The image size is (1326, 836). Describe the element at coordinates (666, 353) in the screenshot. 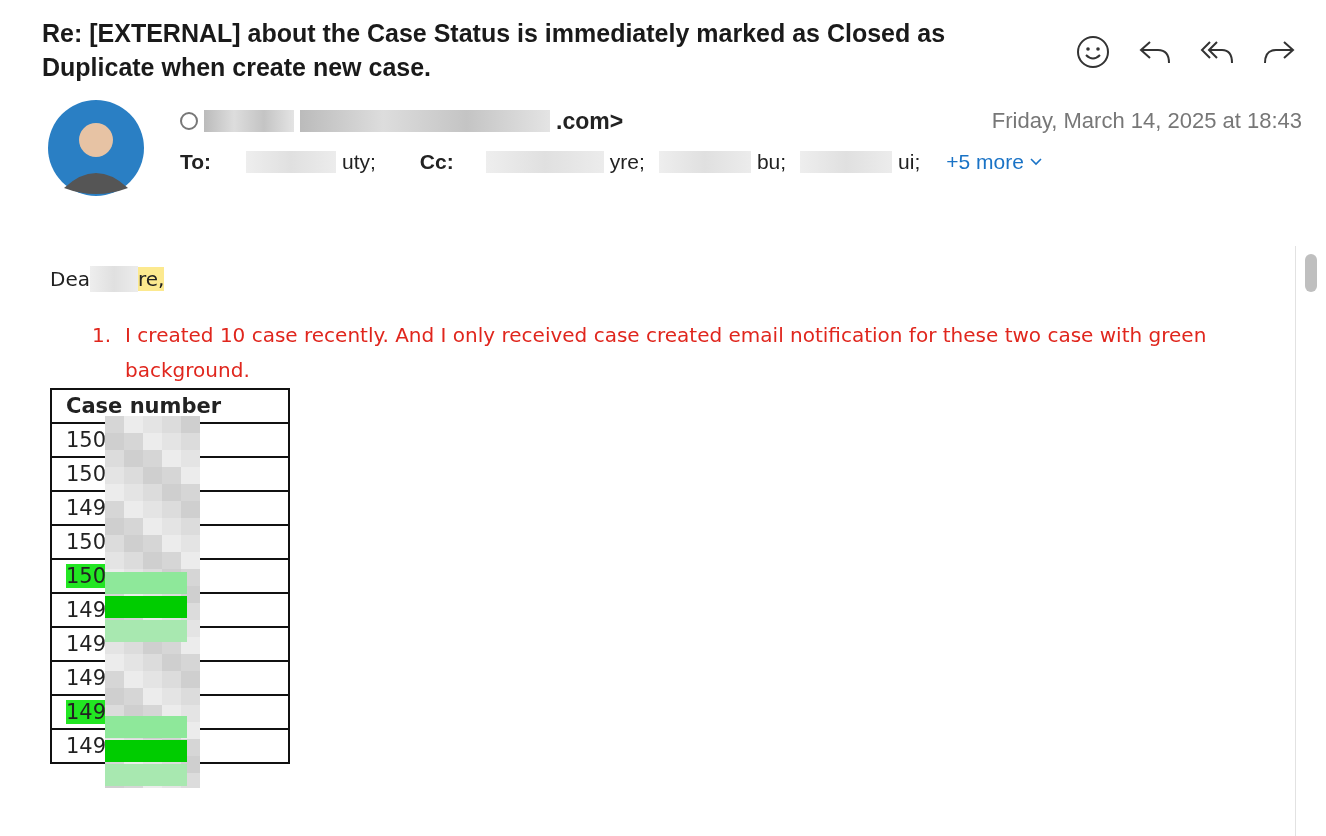

I see `list-item-text: I created 10 case recently. And I only received case created email notification for these two case with green background.` at that location.